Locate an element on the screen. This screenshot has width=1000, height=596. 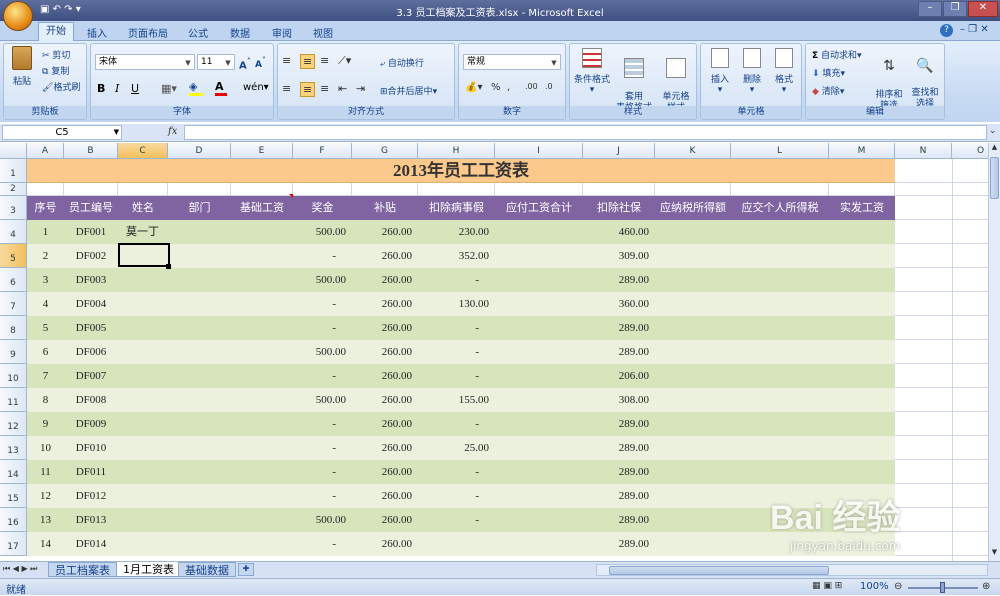
grow-font-button: A˄ is located at coordinates (245, 63).